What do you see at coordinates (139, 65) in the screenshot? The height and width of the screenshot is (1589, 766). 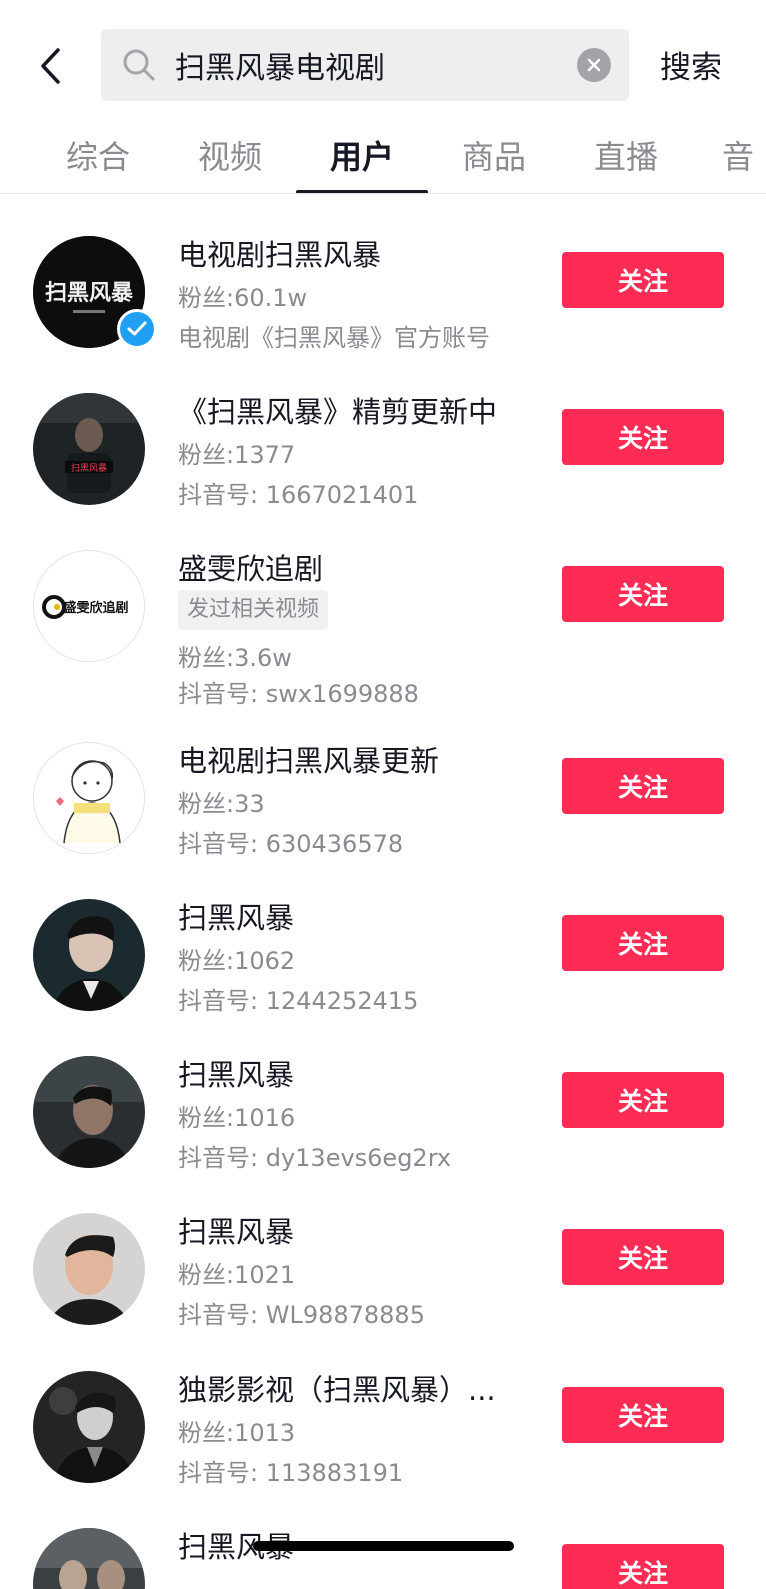 I see `search-icon` at bounding box center [139, 65].